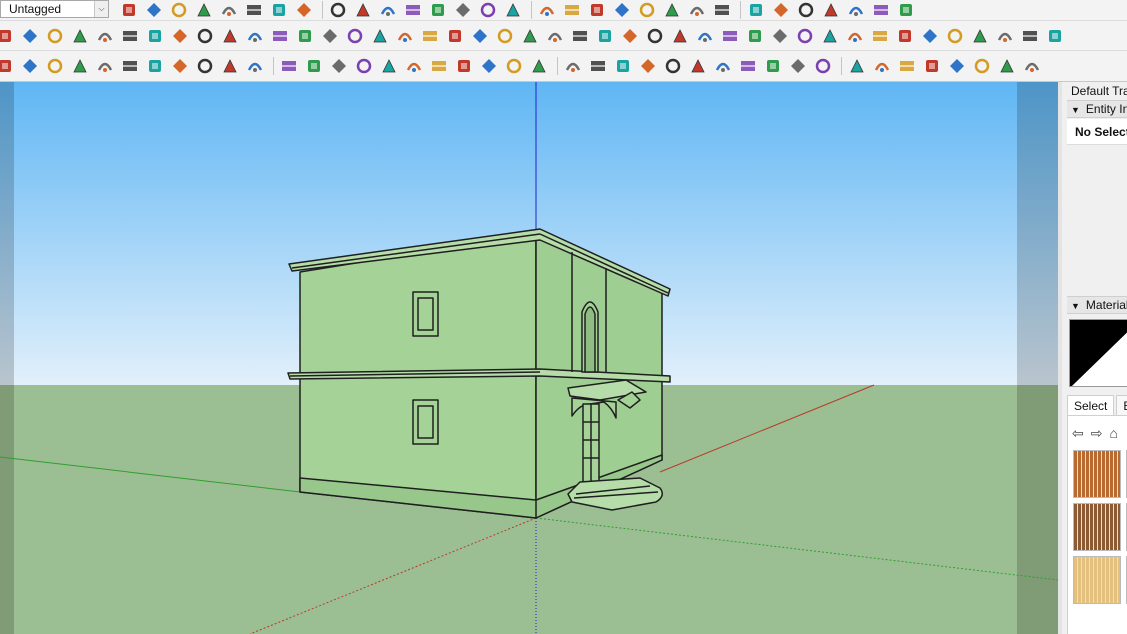 This screenshot has width=1127, height=634. What do you see at coordinates (622, 10) in the screenshot?
I see `layers-icon` at bounding box center [622, 10].